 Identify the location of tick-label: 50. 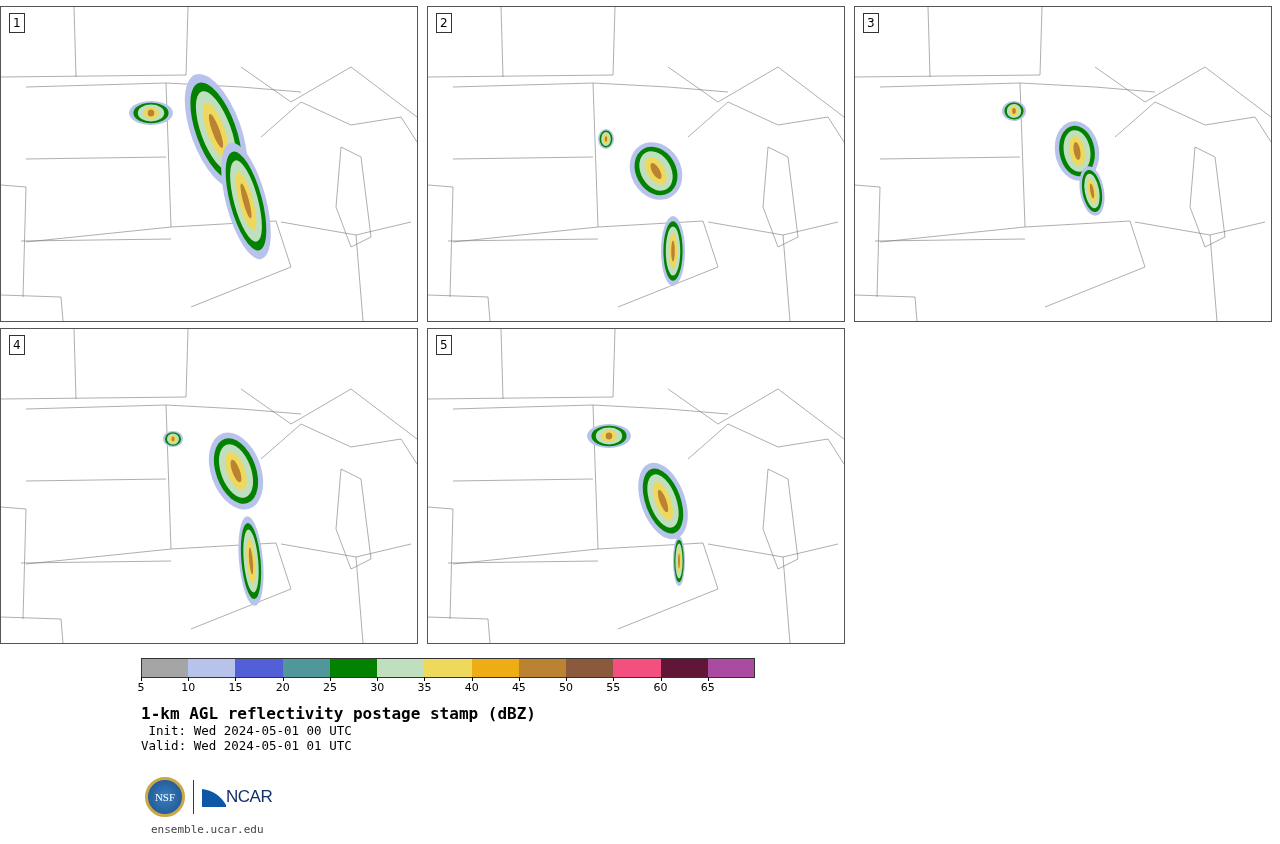
(566, 687).